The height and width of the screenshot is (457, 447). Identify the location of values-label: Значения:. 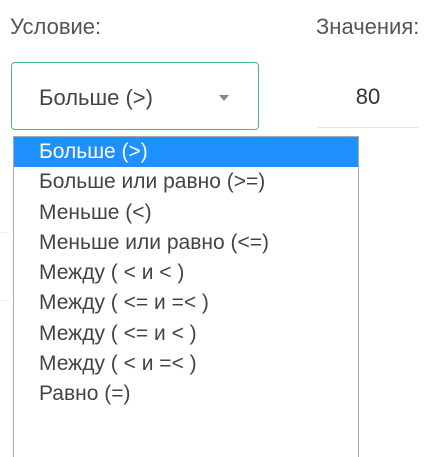
(368, 26).